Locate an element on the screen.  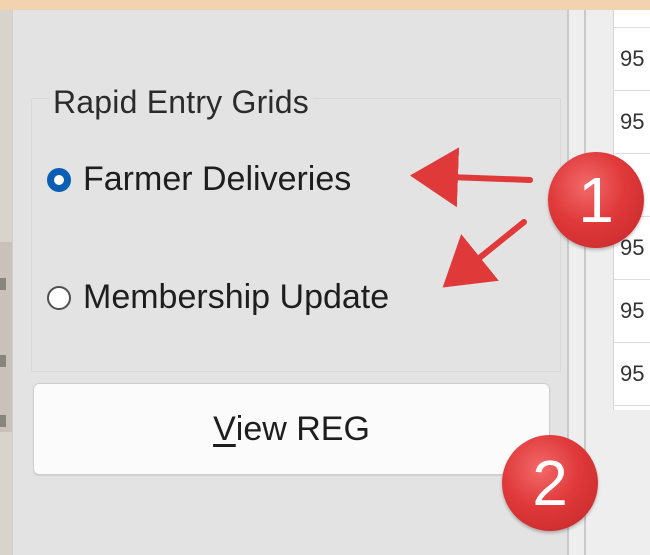
farmer-deliveries-label: Farmer Deliveries is located at coordinates (217, 179).